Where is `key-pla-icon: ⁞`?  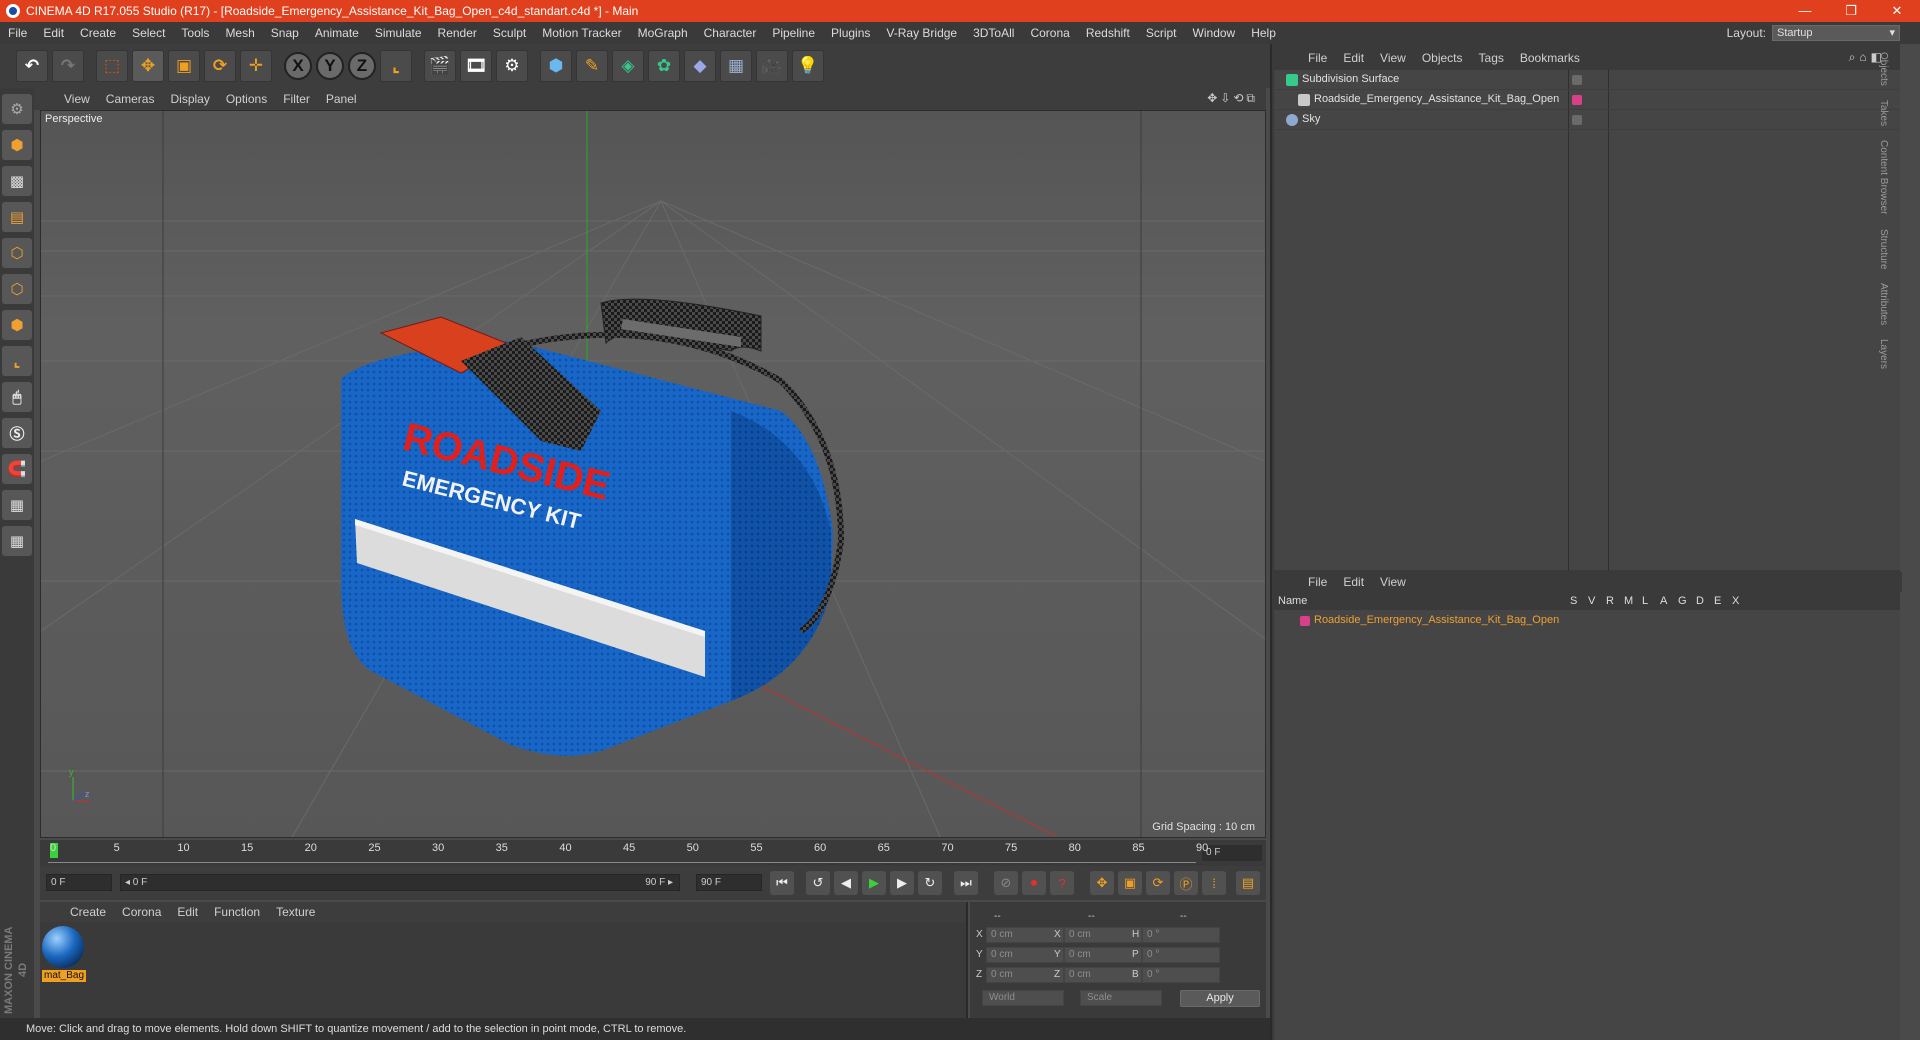 key-pla-icon: ⁞ is located at coordinates (1214, 883).